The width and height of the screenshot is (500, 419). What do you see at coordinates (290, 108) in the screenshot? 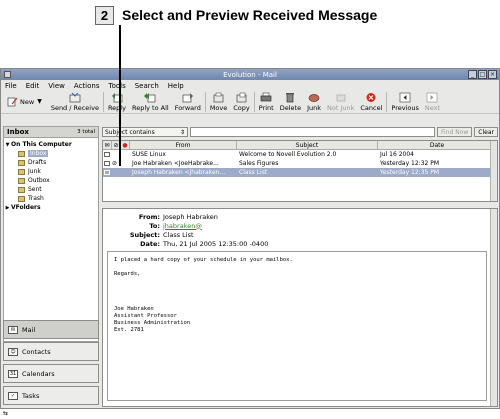
I see `delete-label: Delete` at bounding box center [290, 108].